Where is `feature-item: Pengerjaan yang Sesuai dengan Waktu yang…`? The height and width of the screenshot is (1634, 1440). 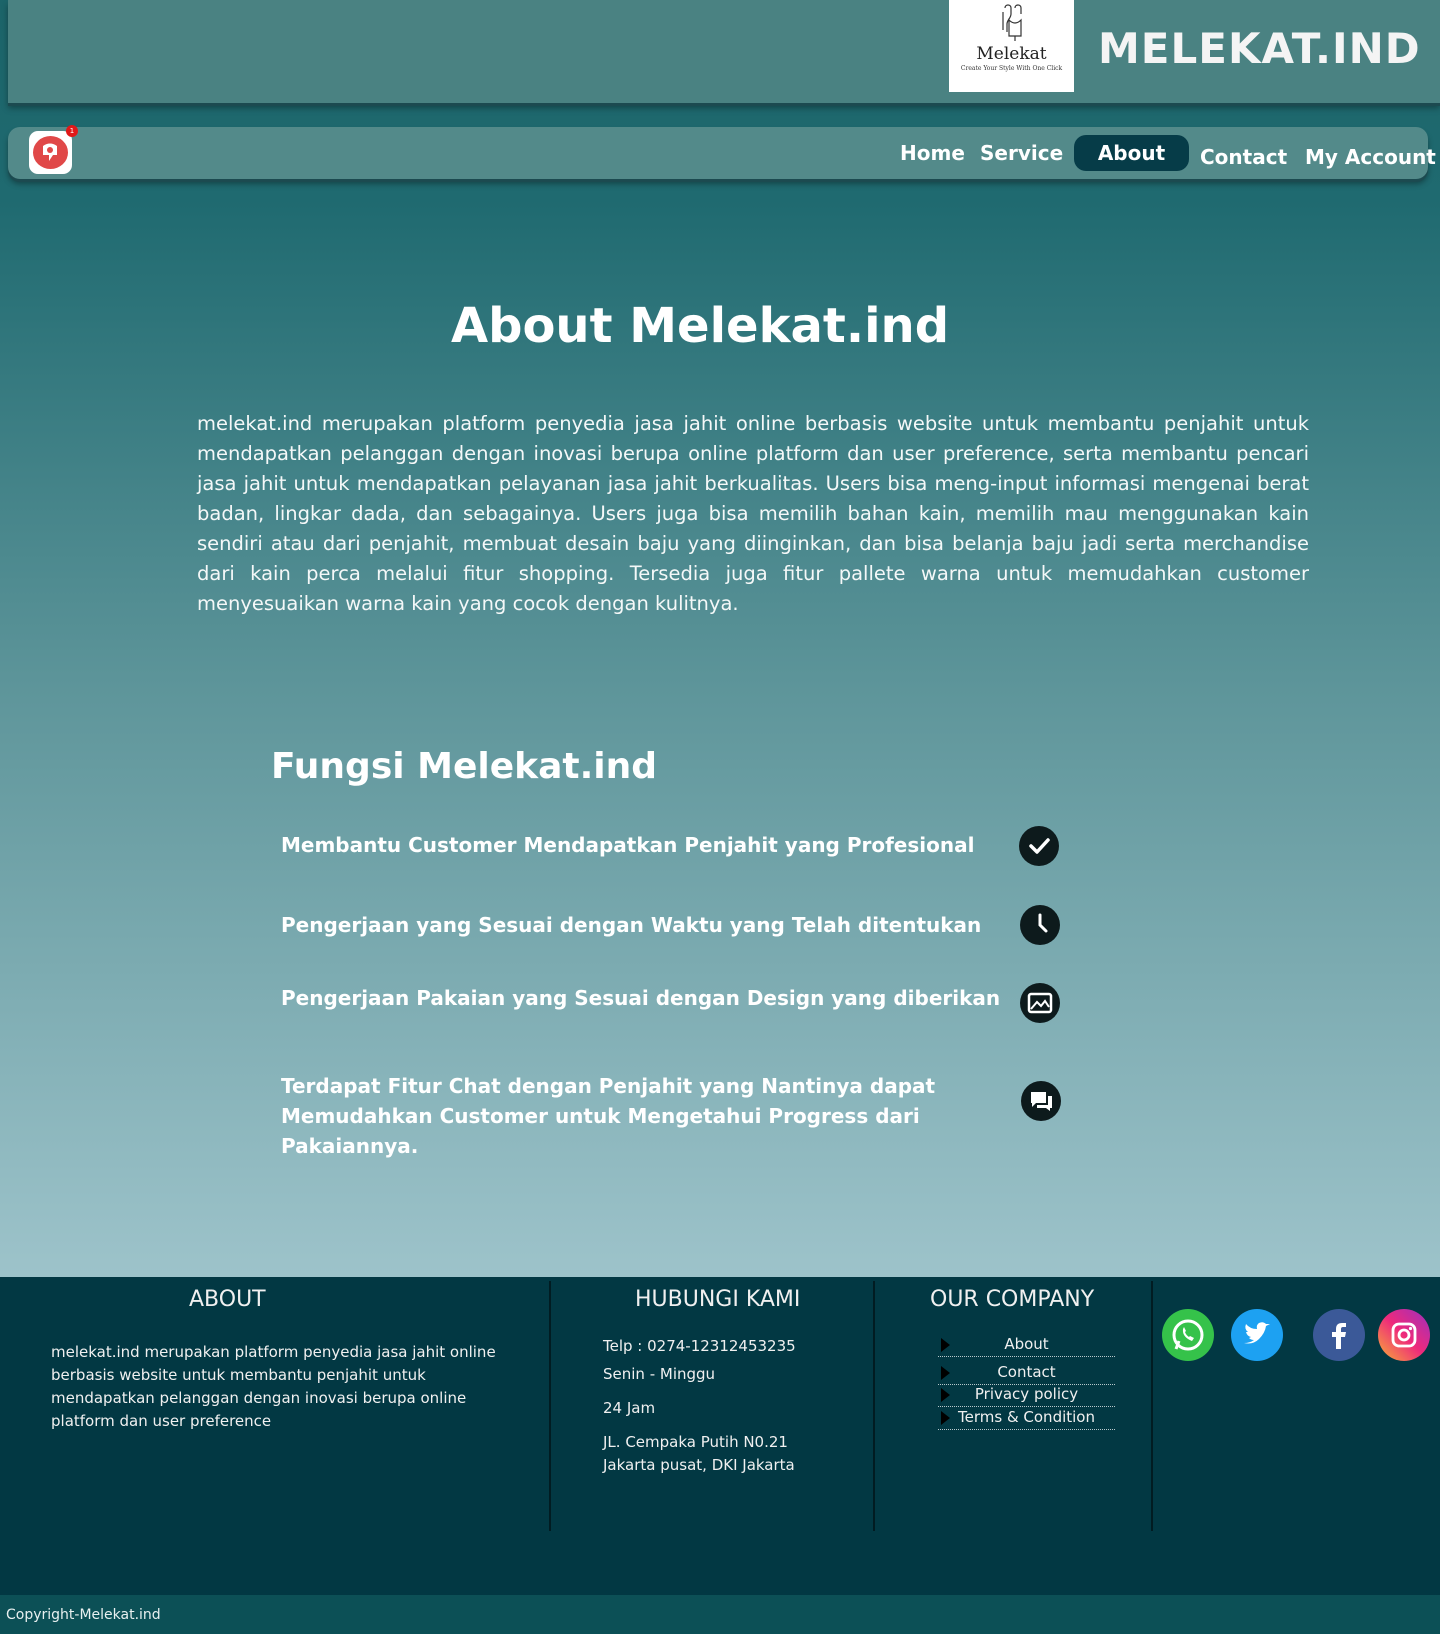 feature-item: Pengerjaan yang Sesuai dengan Waktu yang… is located at coordinates (631, 925).